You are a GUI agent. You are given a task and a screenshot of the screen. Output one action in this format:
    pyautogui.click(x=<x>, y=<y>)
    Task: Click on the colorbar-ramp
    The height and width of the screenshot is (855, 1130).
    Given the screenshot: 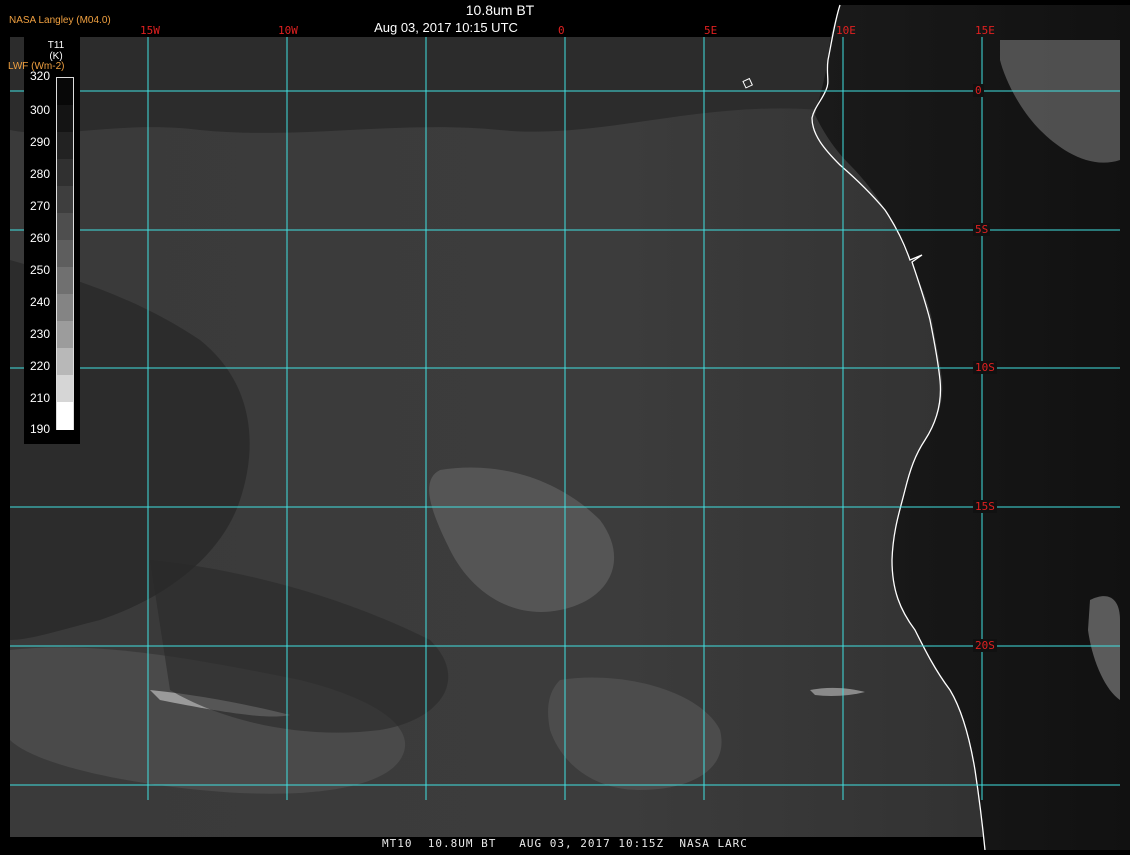 What is the action you would take?
    pyautogui.click(x=65, y=253)
    